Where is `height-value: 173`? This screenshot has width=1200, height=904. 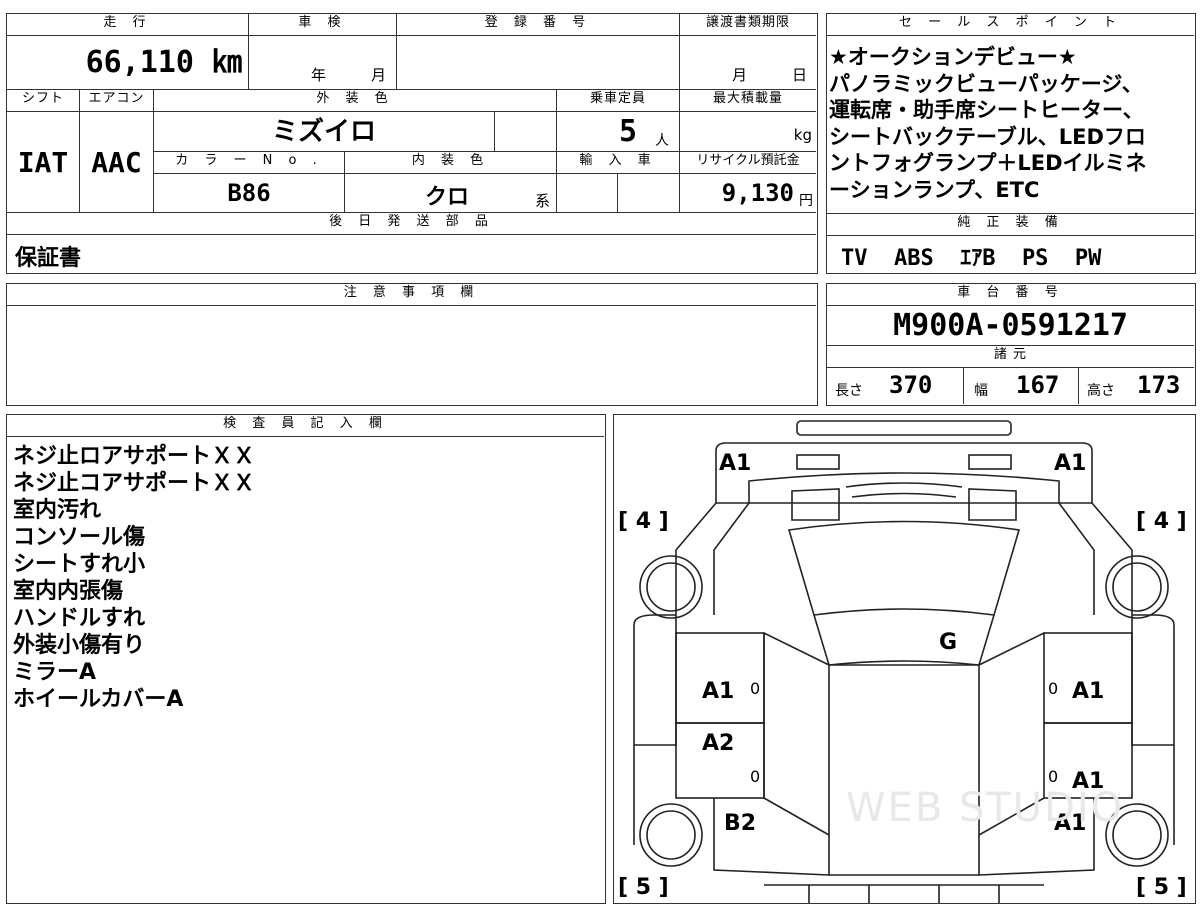 height-value: 173 is located at coordinates (1159, 385).